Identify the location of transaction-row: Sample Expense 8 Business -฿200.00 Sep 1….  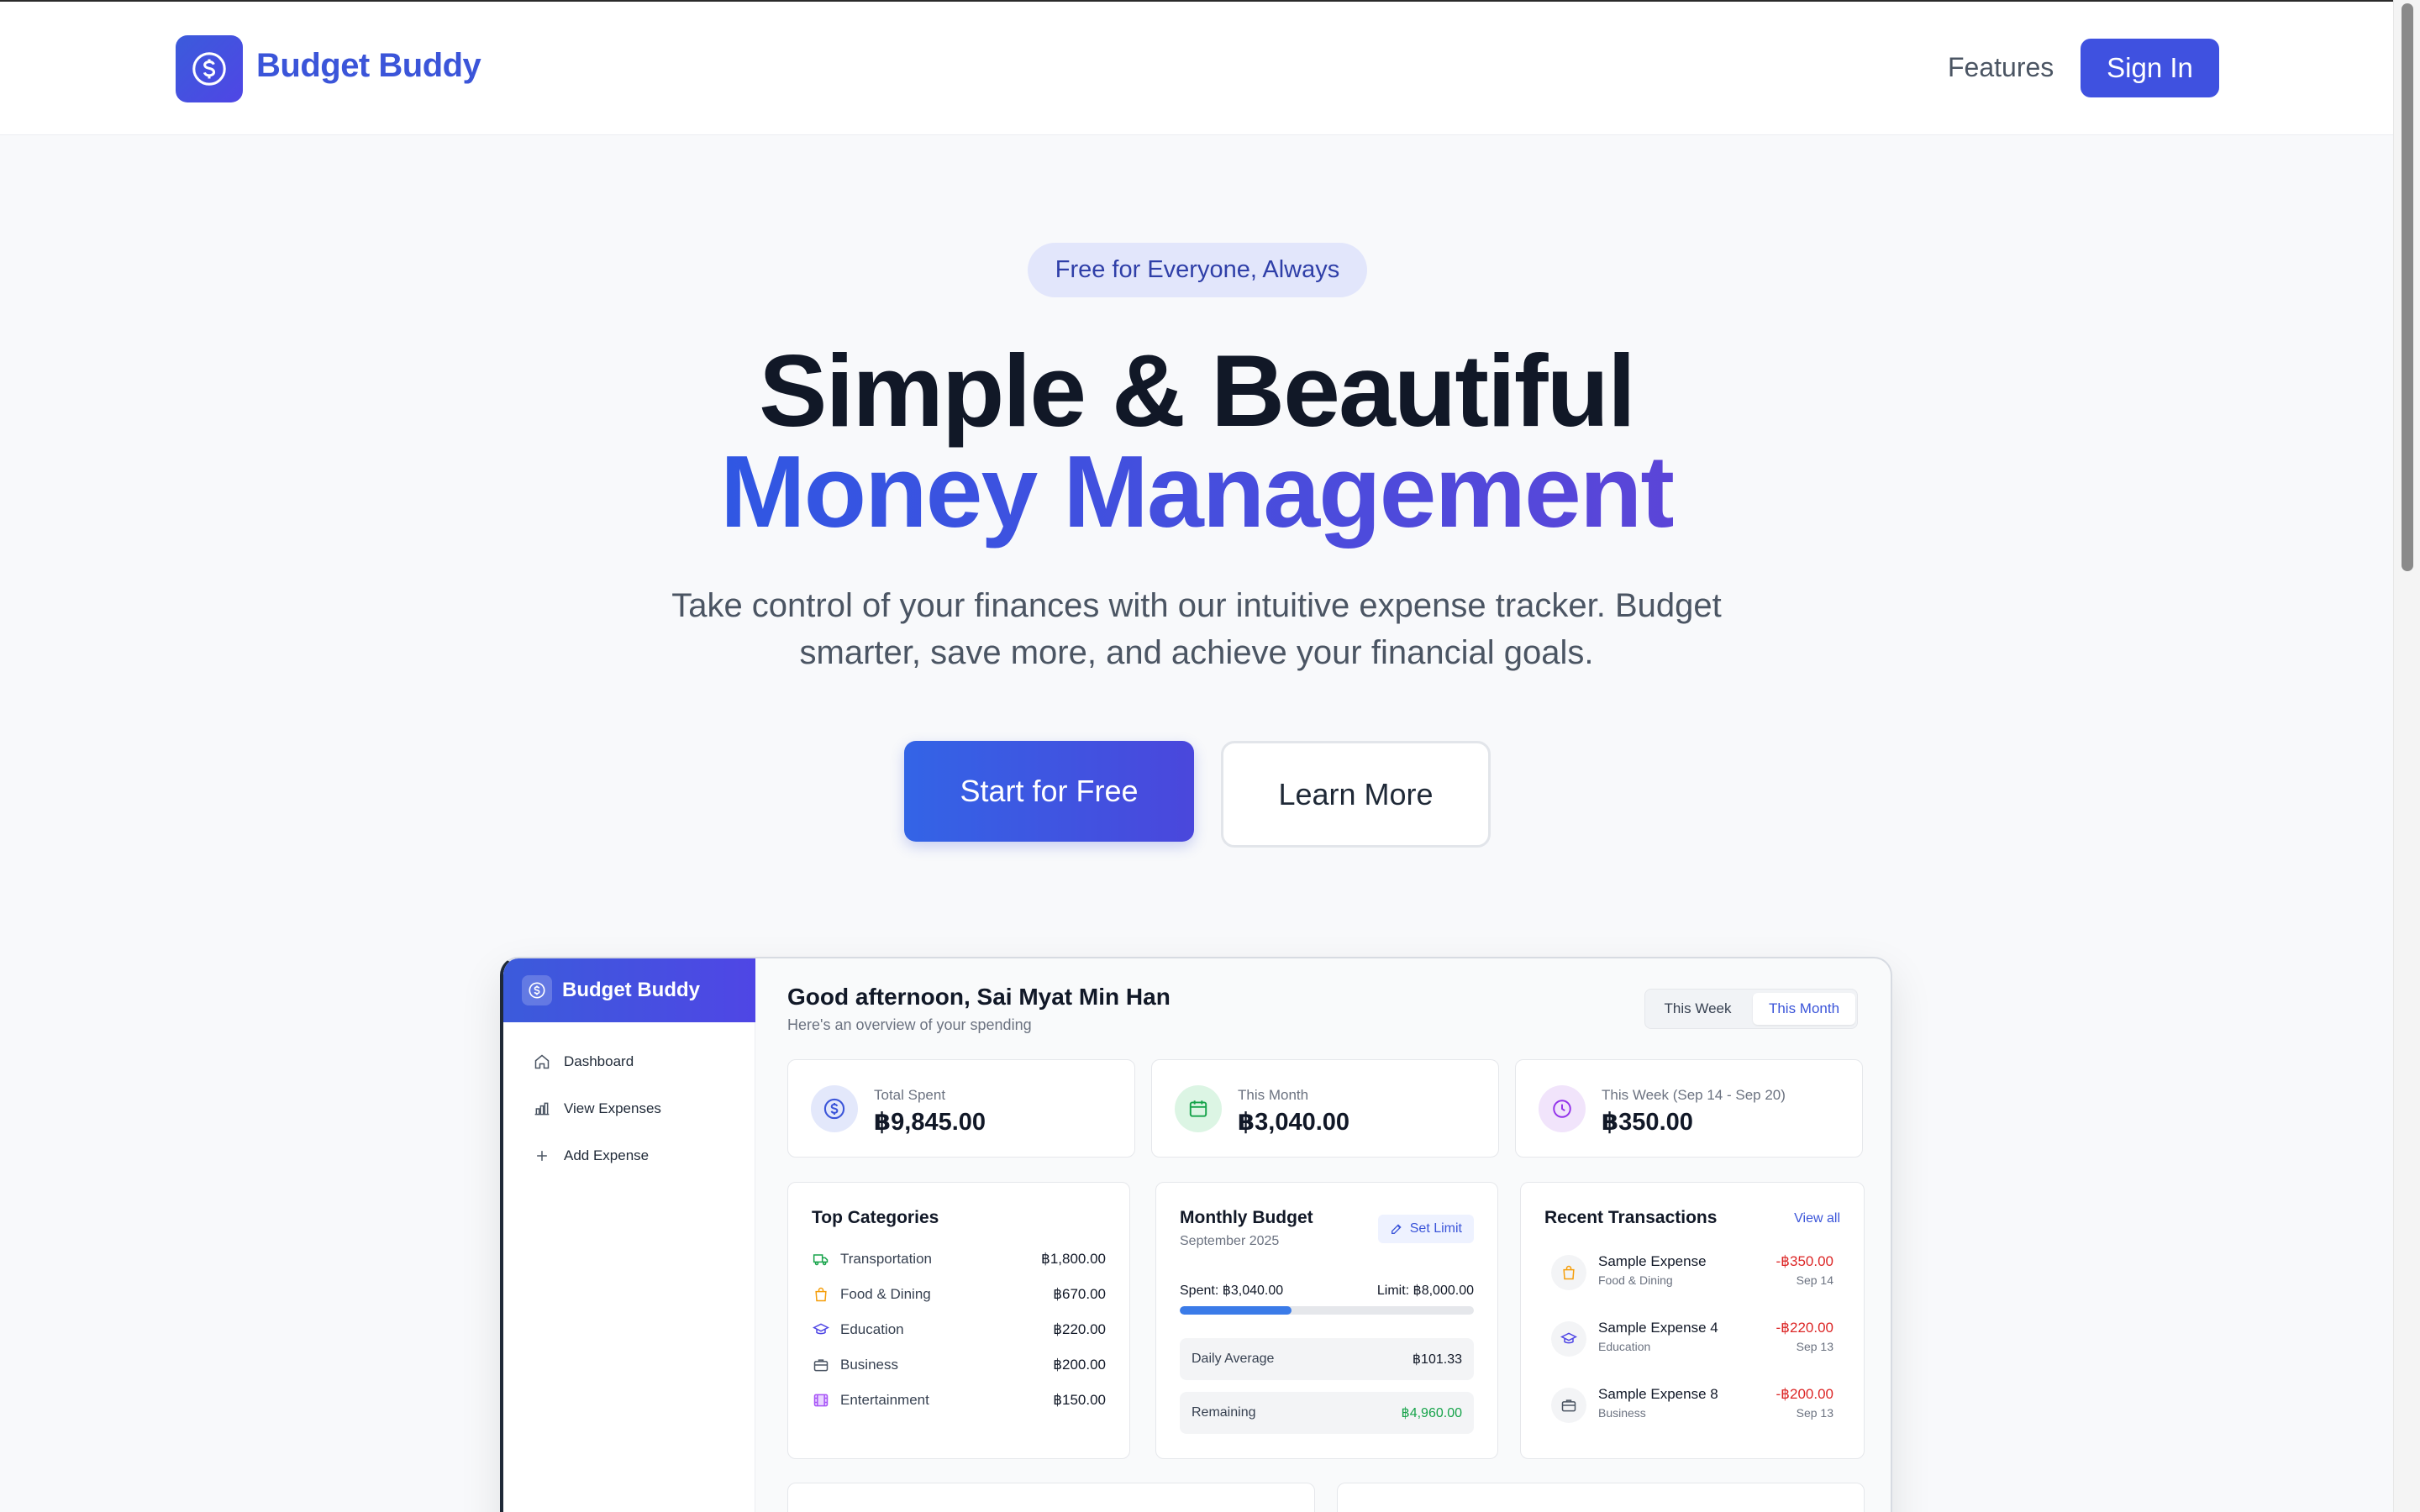
(1692, 1406).